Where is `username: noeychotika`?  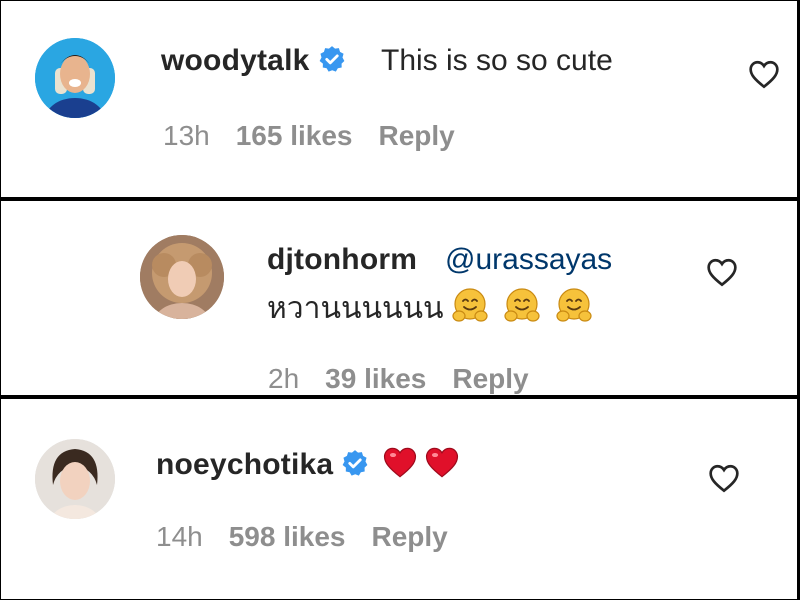
username: noeychotika is located at coordinates (308, 463).